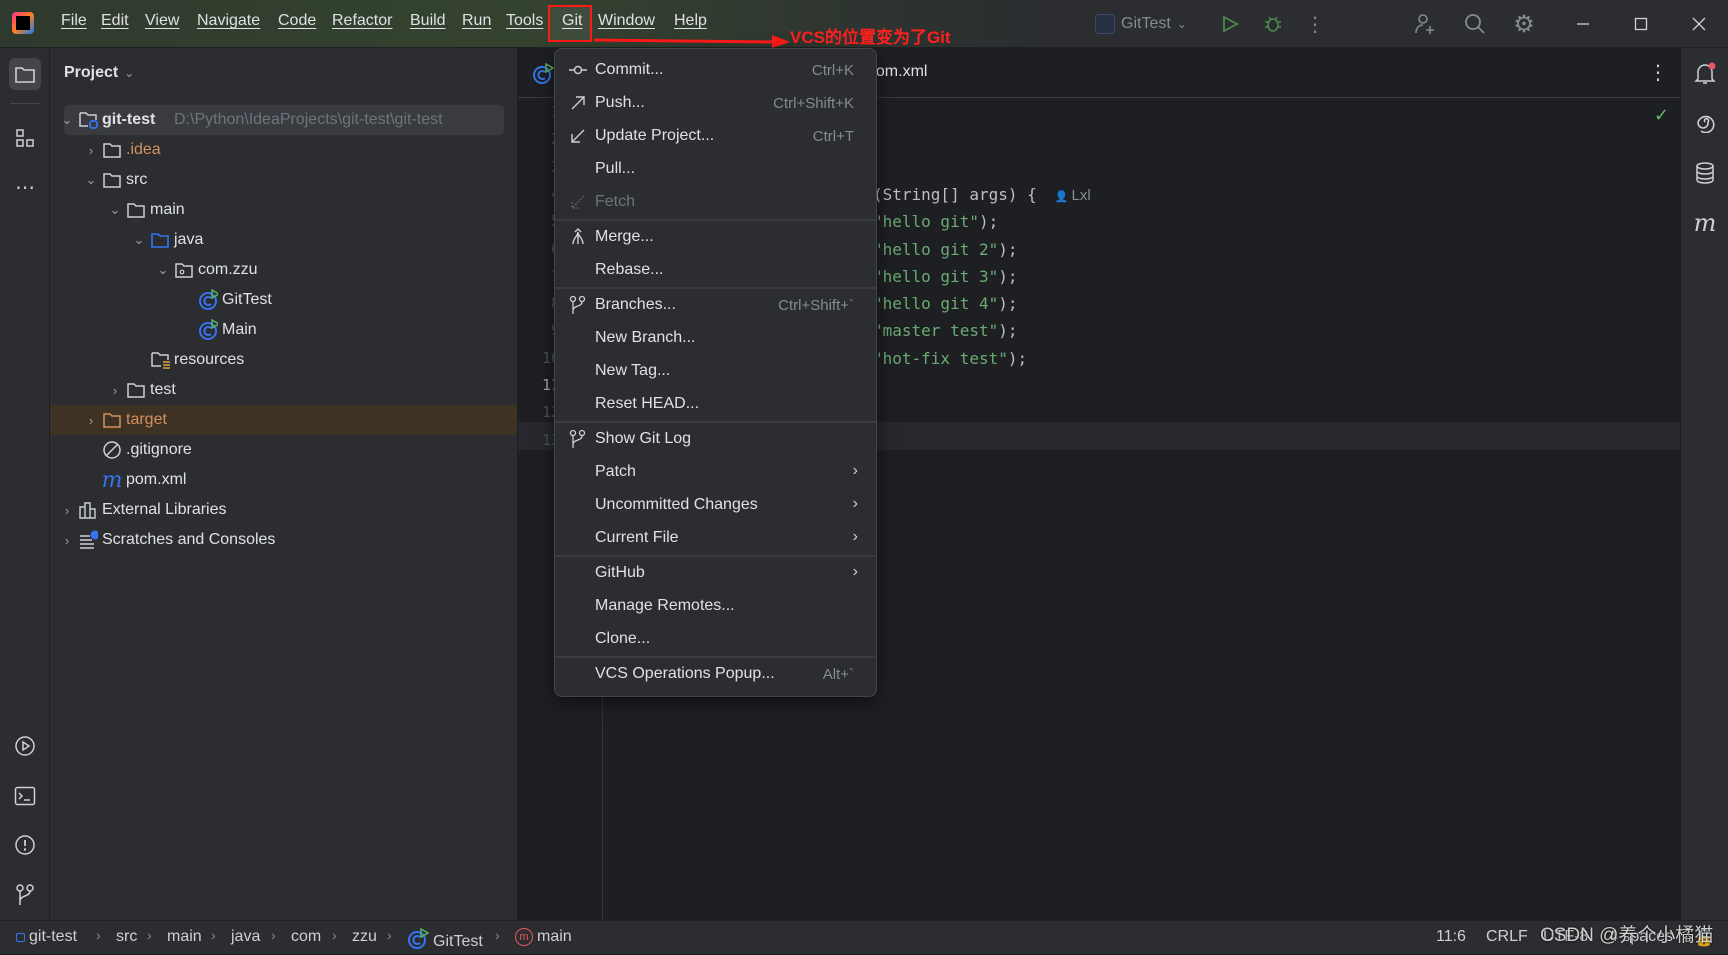  I want to click on tree-item: ⌄ main, so click(283, 210).